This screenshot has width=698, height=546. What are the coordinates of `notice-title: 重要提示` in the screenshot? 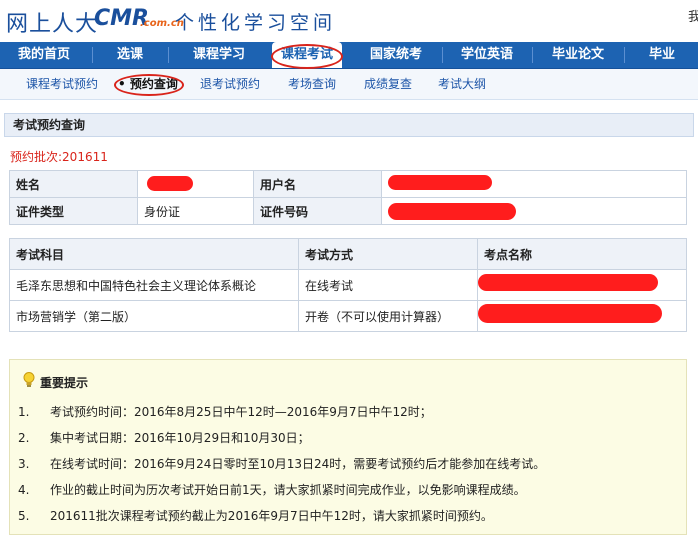 It's located at (64, 383).